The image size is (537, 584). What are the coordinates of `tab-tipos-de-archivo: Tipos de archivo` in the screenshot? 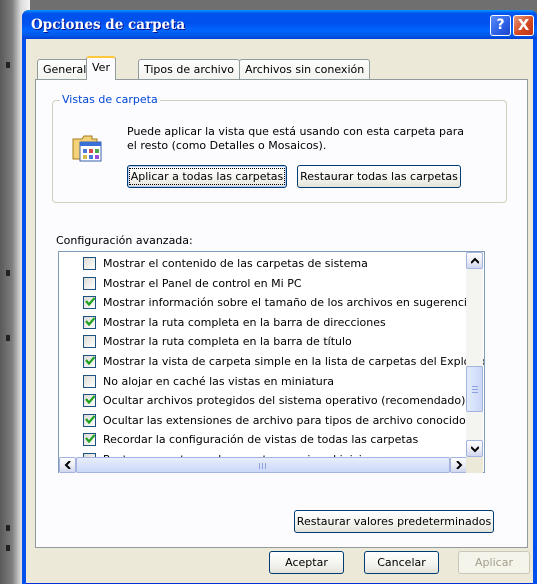 It's located at (189, 69).